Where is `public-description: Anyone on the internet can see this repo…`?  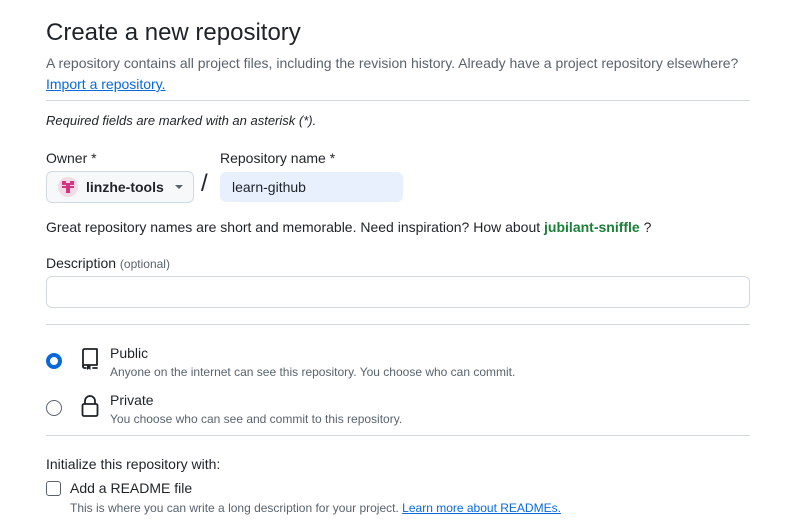 public-description: Anyone on the internet can see this repo… is located at coordinates (313, 372).